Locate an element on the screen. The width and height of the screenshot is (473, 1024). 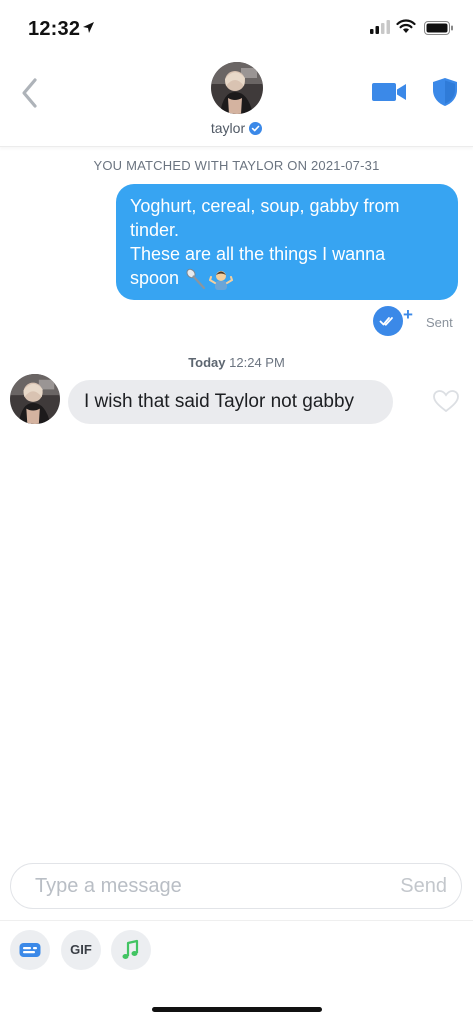
message-status: Sent is located at coordinates (439, 322).